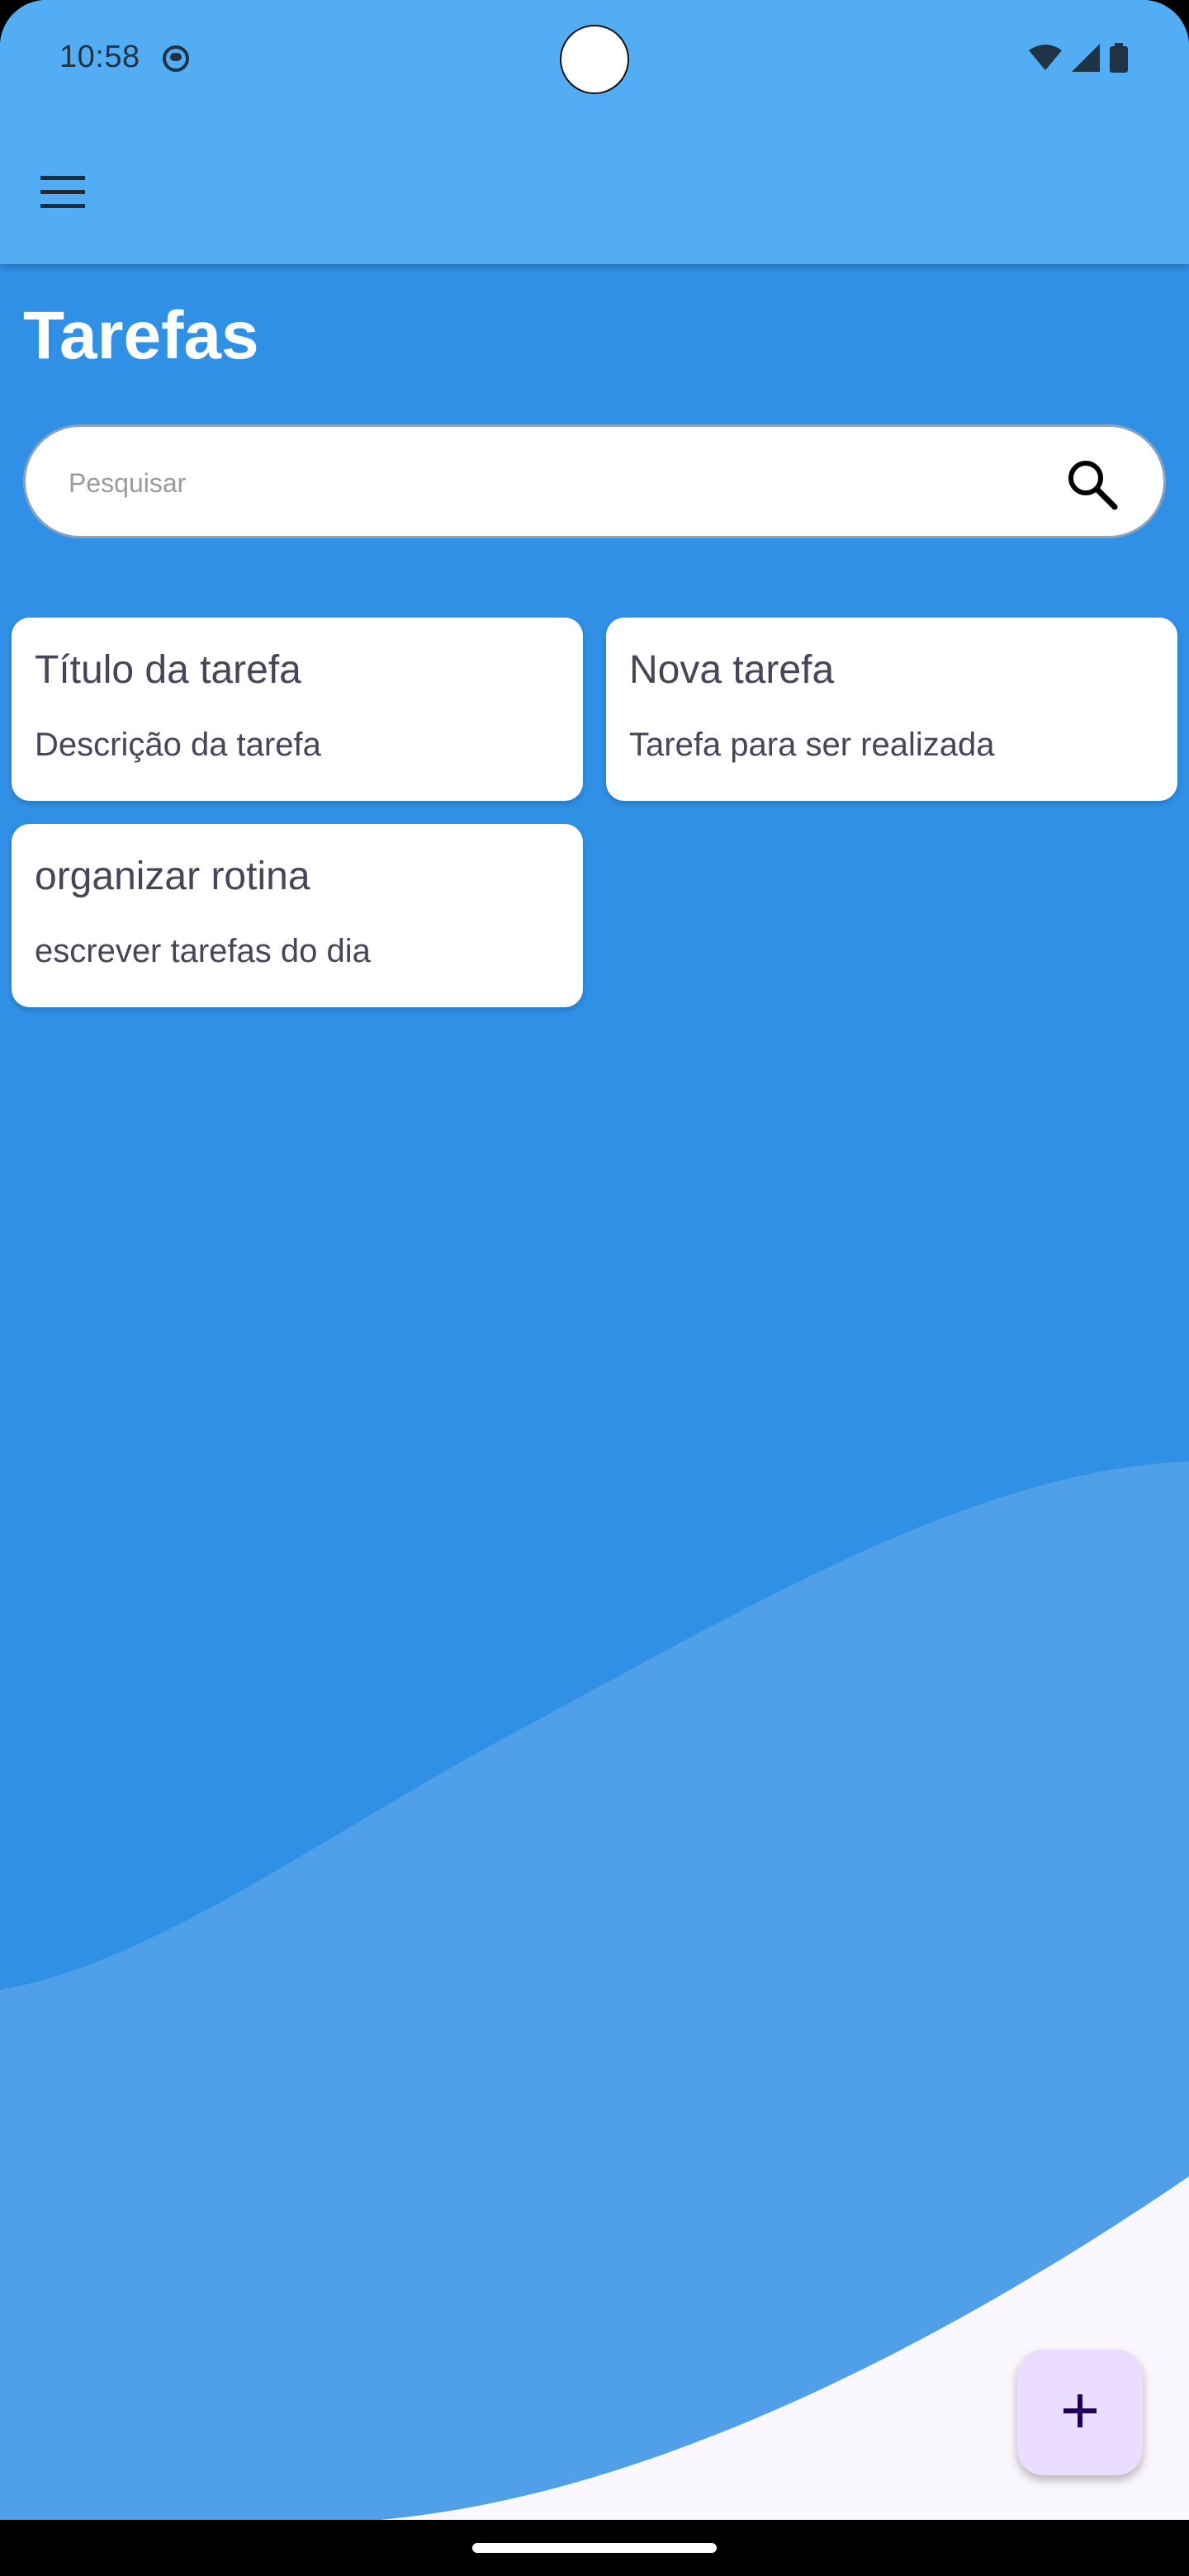 The width and height of the screenshot is (1189, 2576). I want to click on search-input, so click(547, 483).